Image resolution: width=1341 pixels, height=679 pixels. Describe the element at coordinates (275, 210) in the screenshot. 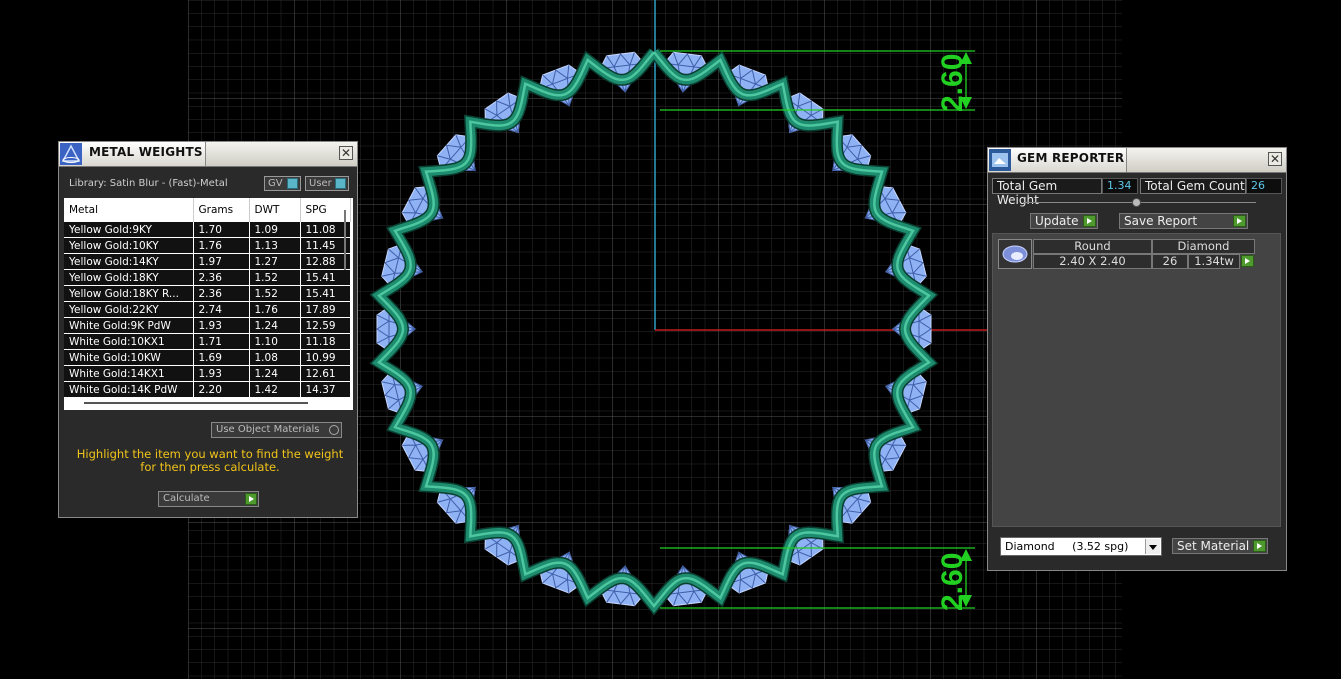

I see `metal-col-dwt: DWT` at that location.